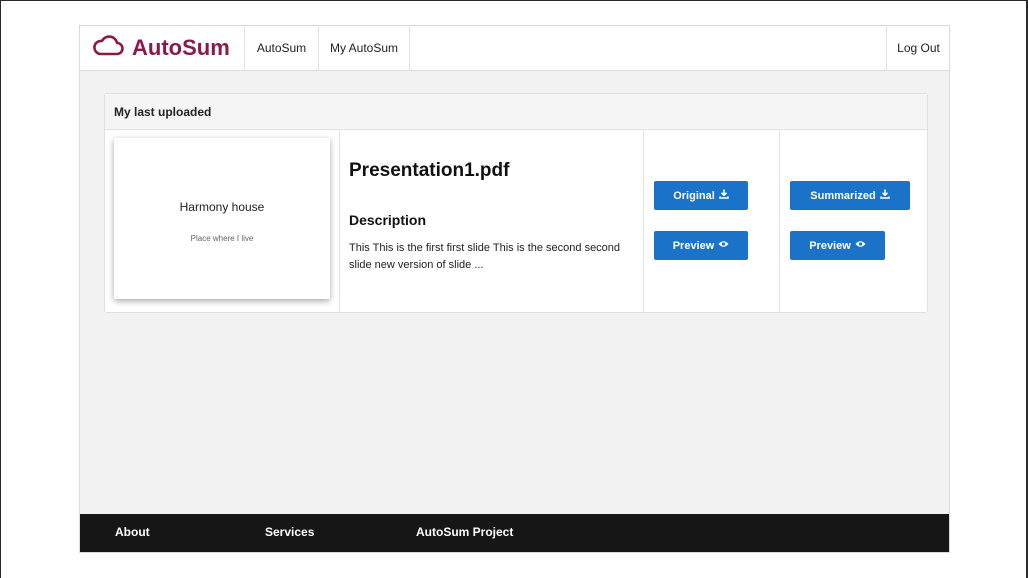 The image size is (1028, 578). I want to click on file-name: Presentation1.pdf, so click(429, 170).